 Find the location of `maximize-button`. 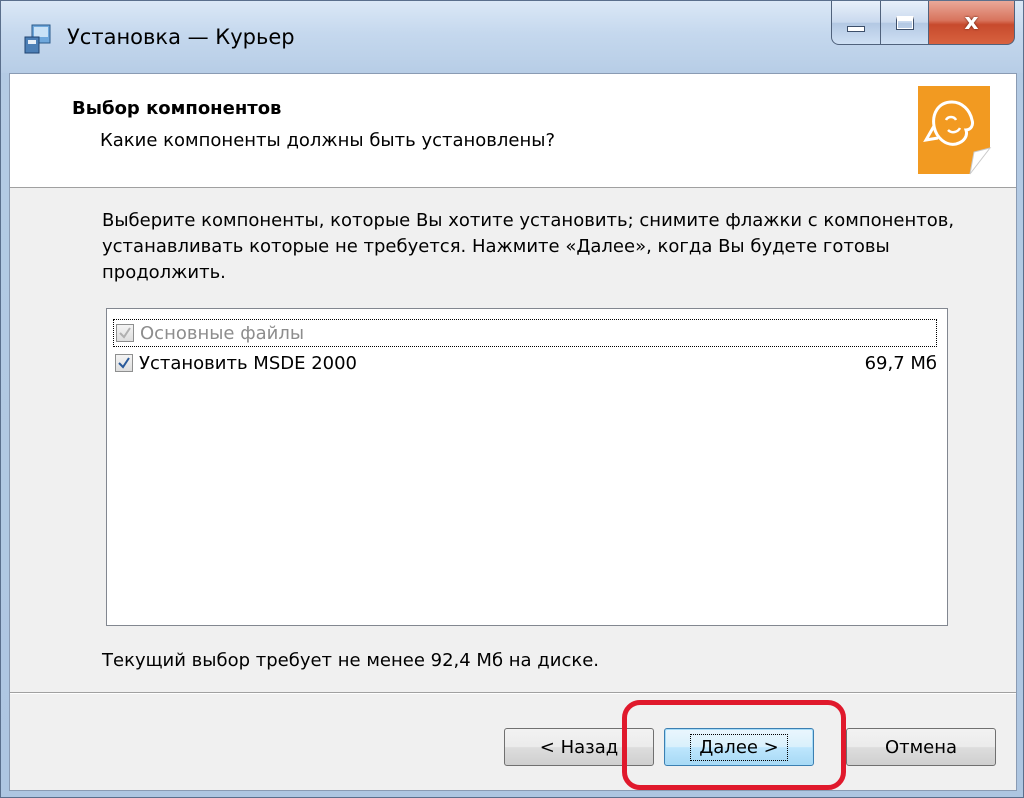

maximize-button is located at coordinates (905, 23).